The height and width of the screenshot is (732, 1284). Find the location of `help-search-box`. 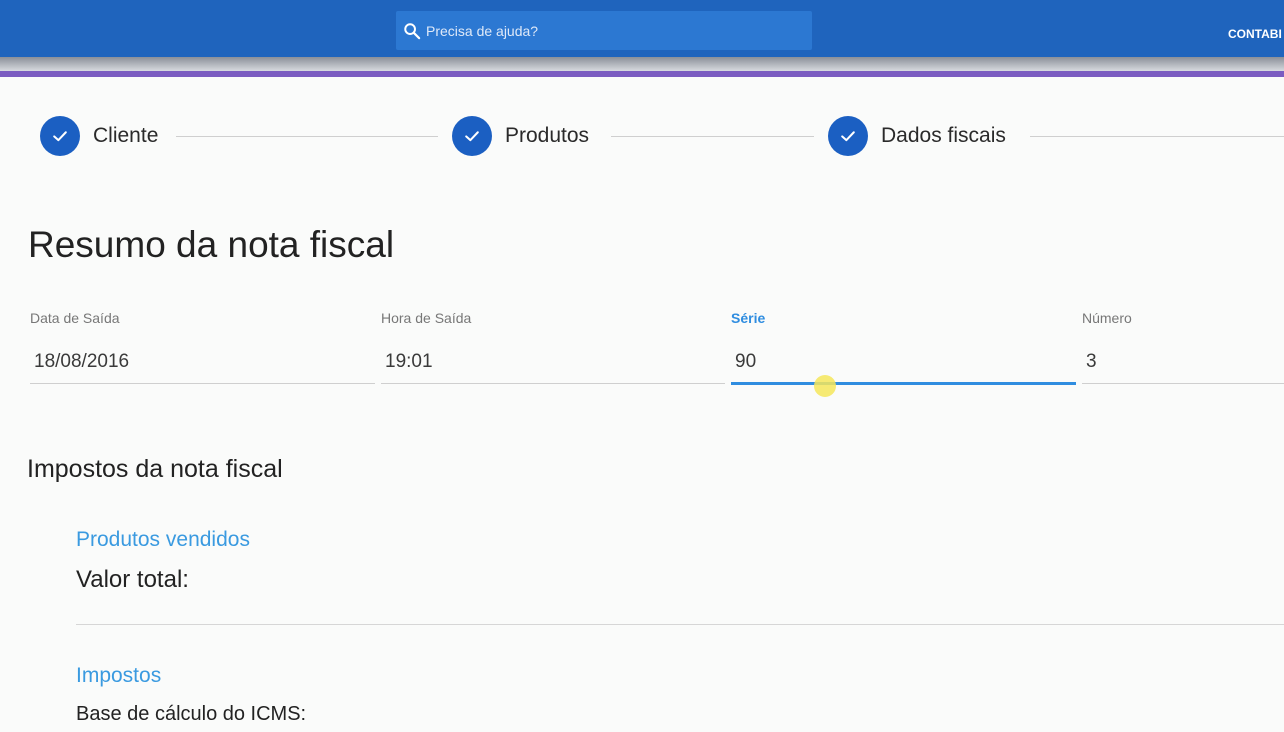

help-search-box is located at coordinates (604, 30).